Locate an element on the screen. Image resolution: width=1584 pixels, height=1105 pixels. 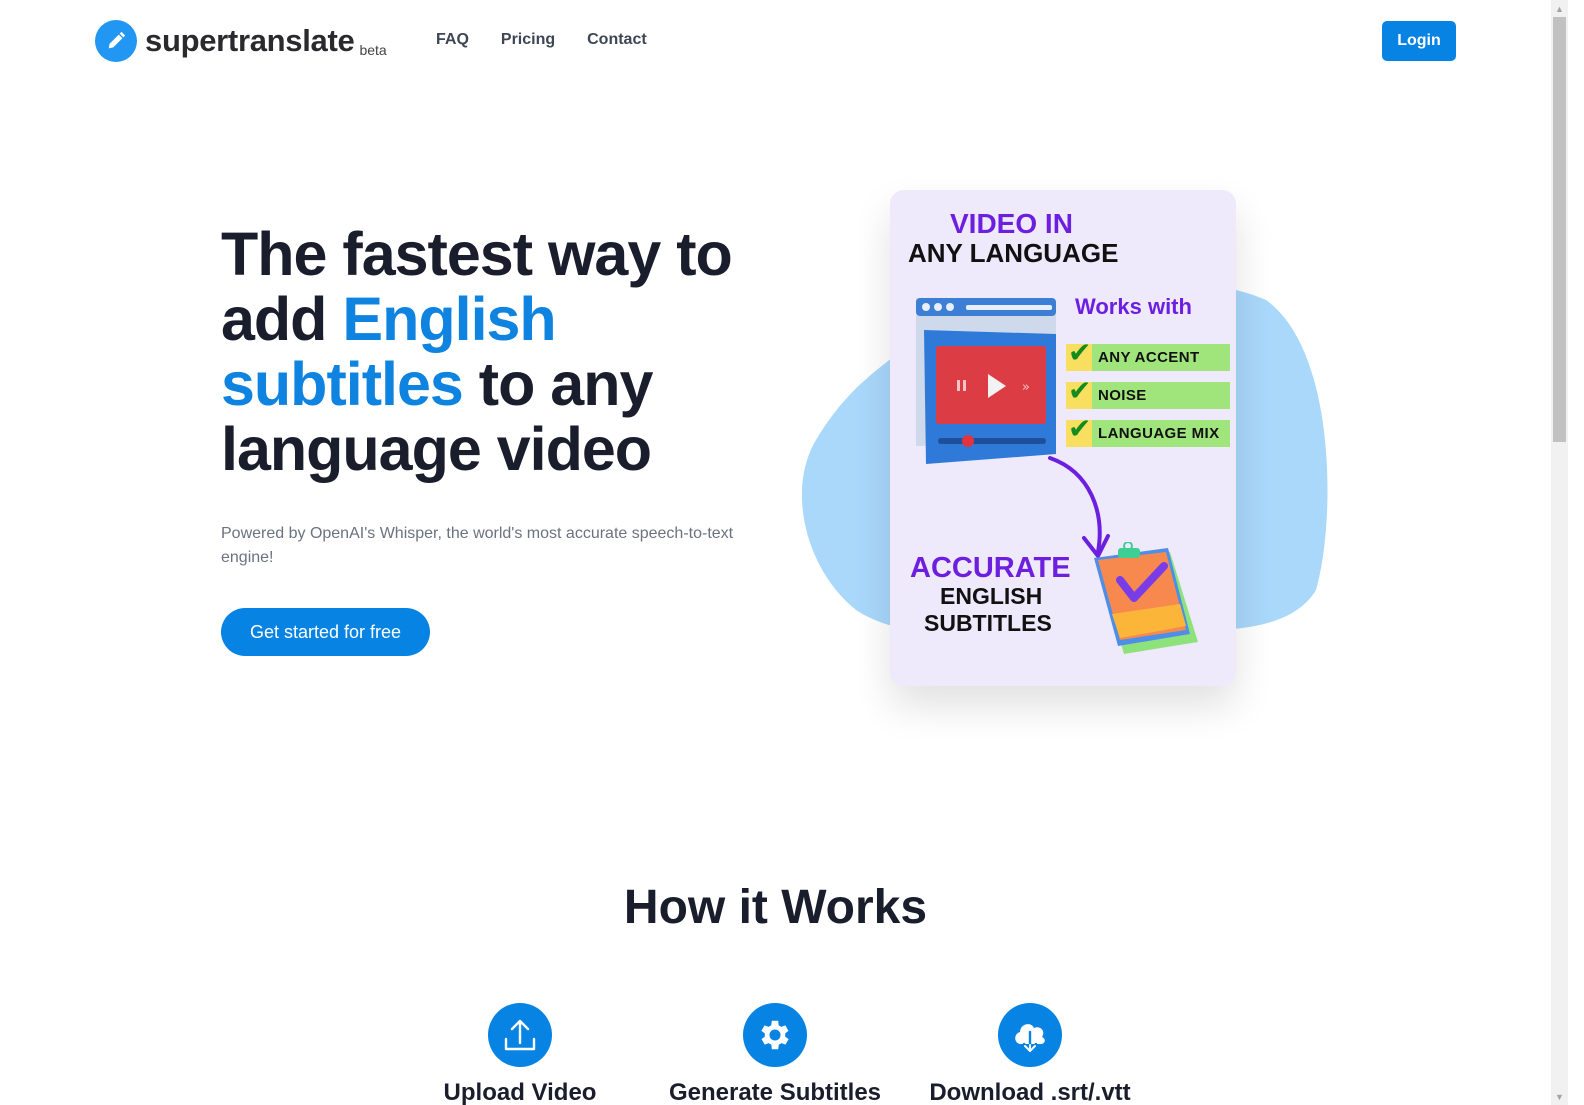
feature-label: LANGUAGE MIX is located at coordinates (1159, 433).